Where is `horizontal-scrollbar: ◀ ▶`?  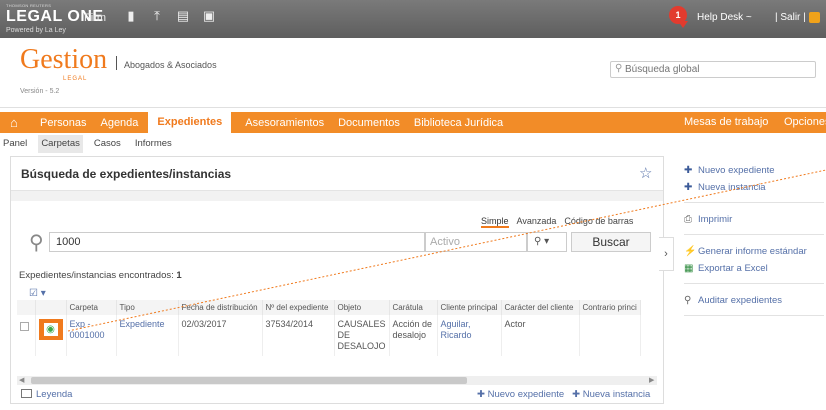
horizontal-scrollbar: ◀ ▶ is located at coordinates (337, 380).